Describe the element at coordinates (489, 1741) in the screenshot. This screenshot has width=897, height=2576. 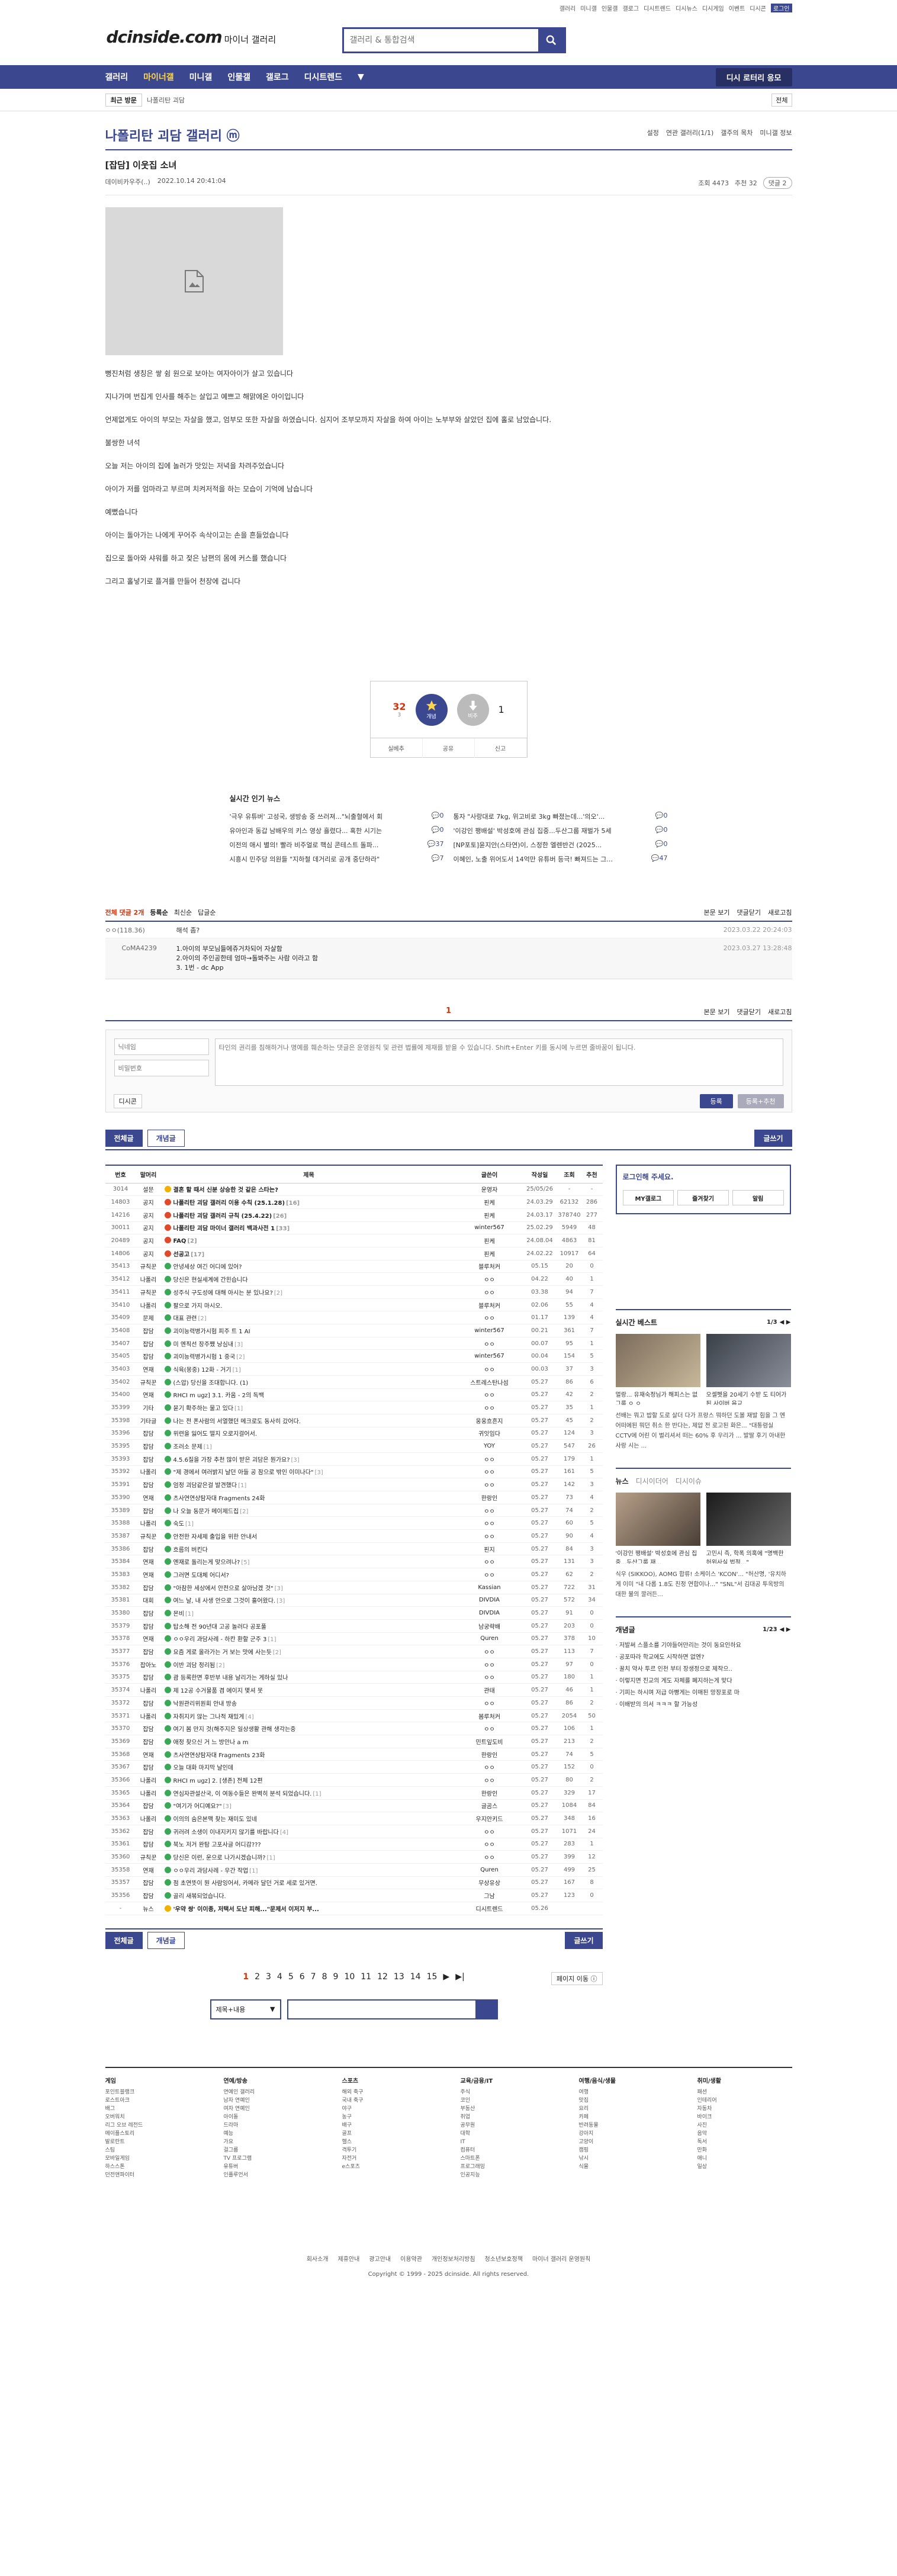
I see `post-writer: 민트잎도비` at that location.